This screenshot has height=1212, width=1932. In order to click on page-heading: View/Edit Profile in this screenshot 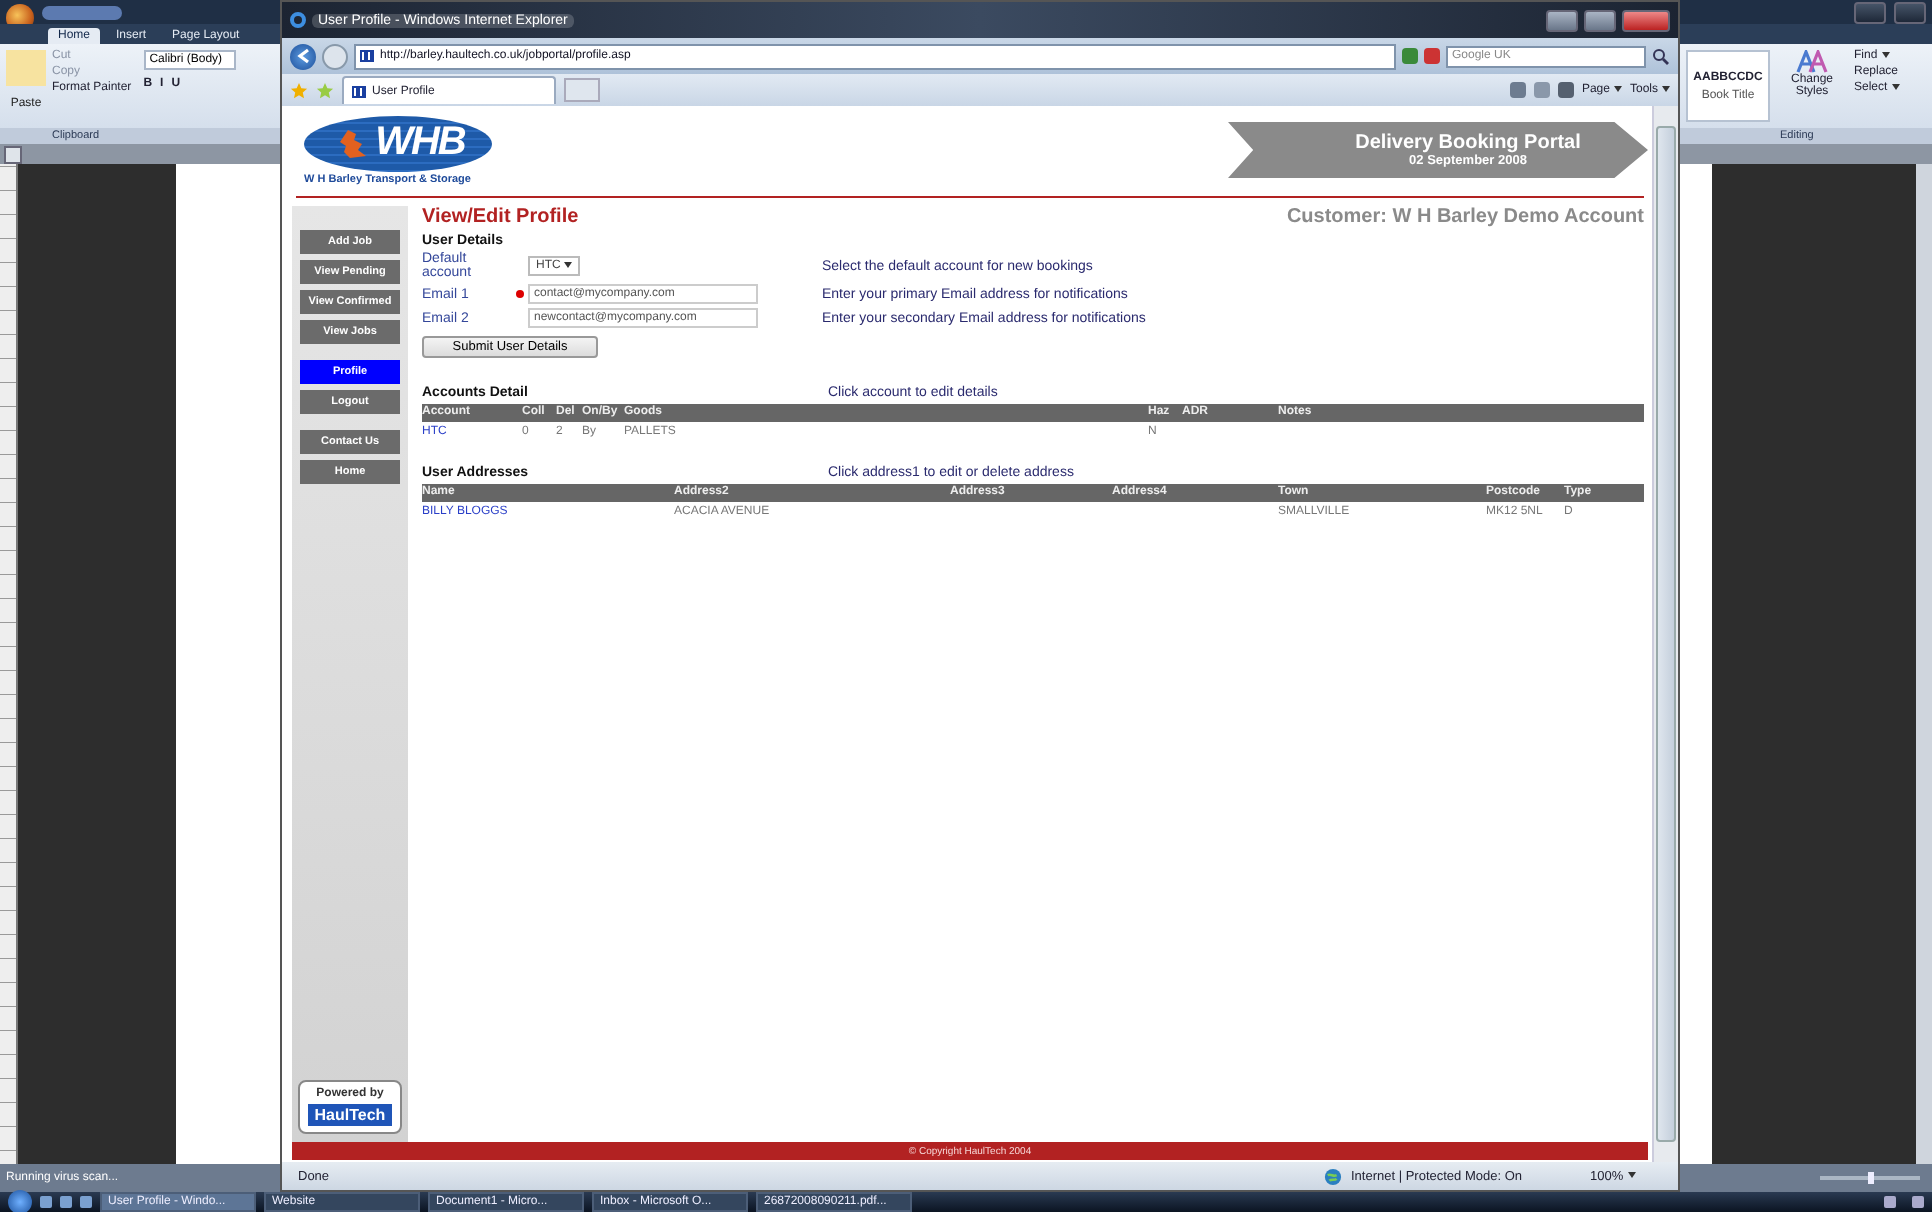, I will do `click(500, 216)`.